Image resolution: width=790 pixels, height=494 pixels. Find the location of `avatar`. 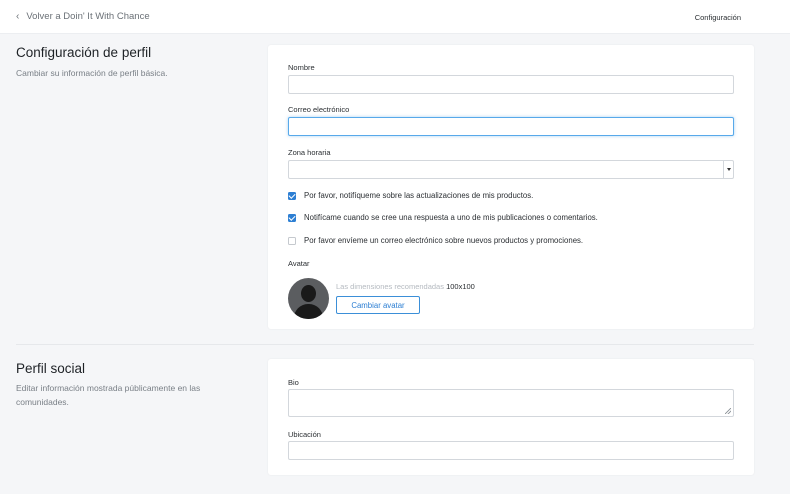

avatar is located at coordinates (308, 298).